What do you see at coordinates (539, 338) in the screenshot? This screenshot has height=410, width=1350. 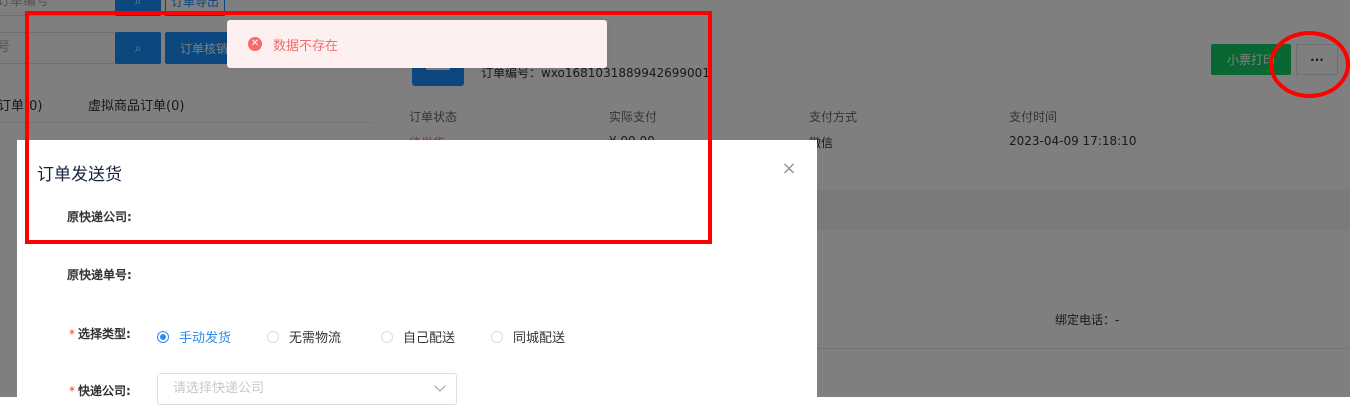 I see `radio-label: 同城配送` at bounding box center [539, 338].